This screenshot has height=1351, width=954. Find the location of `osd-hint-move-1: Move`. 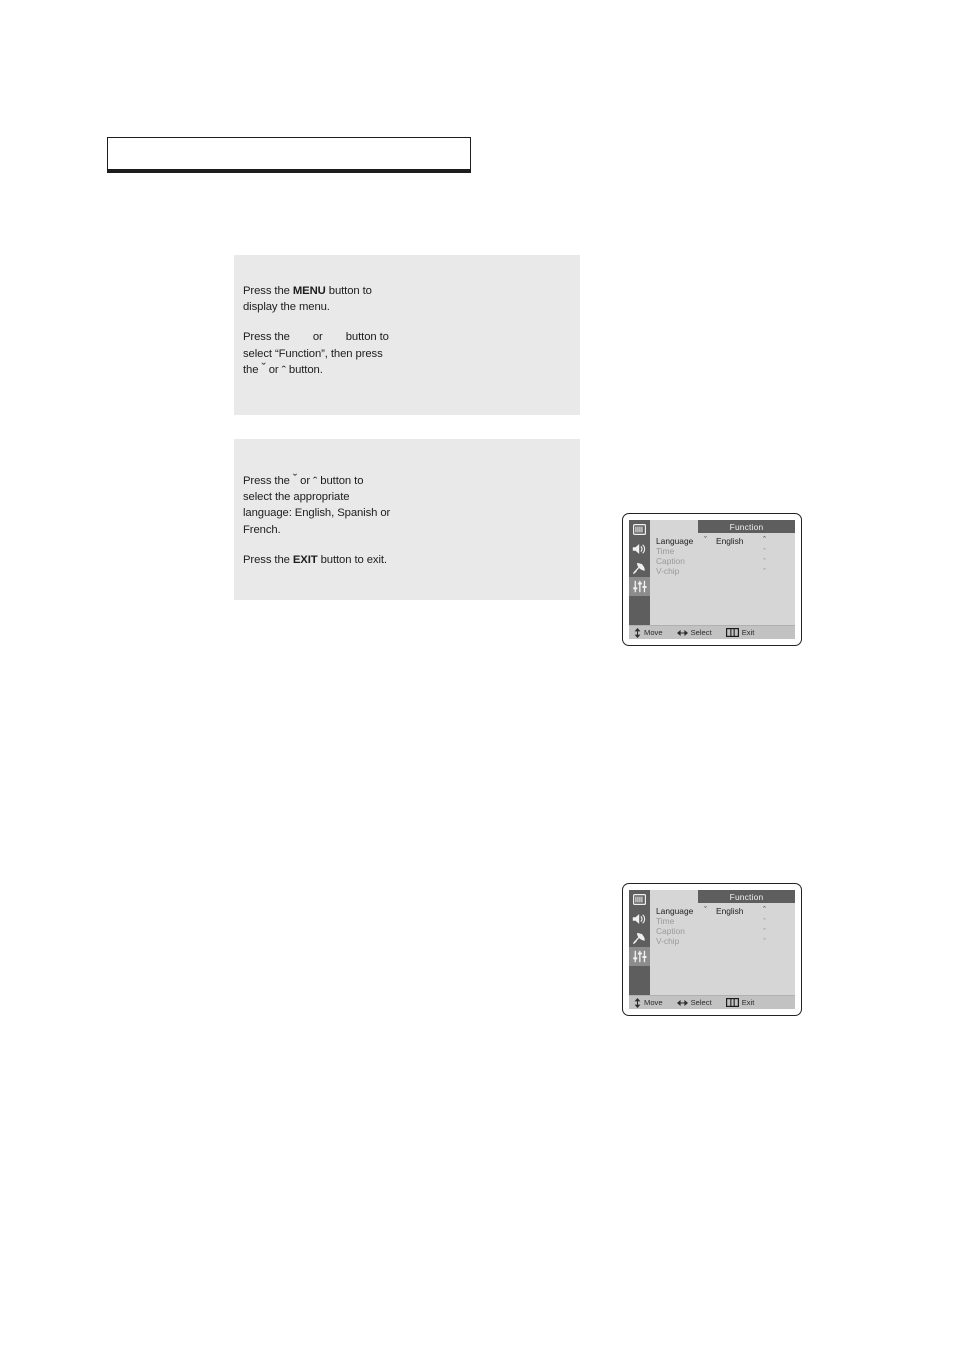

osd-hint-move-1: Move is located at coordinates (648, 632).